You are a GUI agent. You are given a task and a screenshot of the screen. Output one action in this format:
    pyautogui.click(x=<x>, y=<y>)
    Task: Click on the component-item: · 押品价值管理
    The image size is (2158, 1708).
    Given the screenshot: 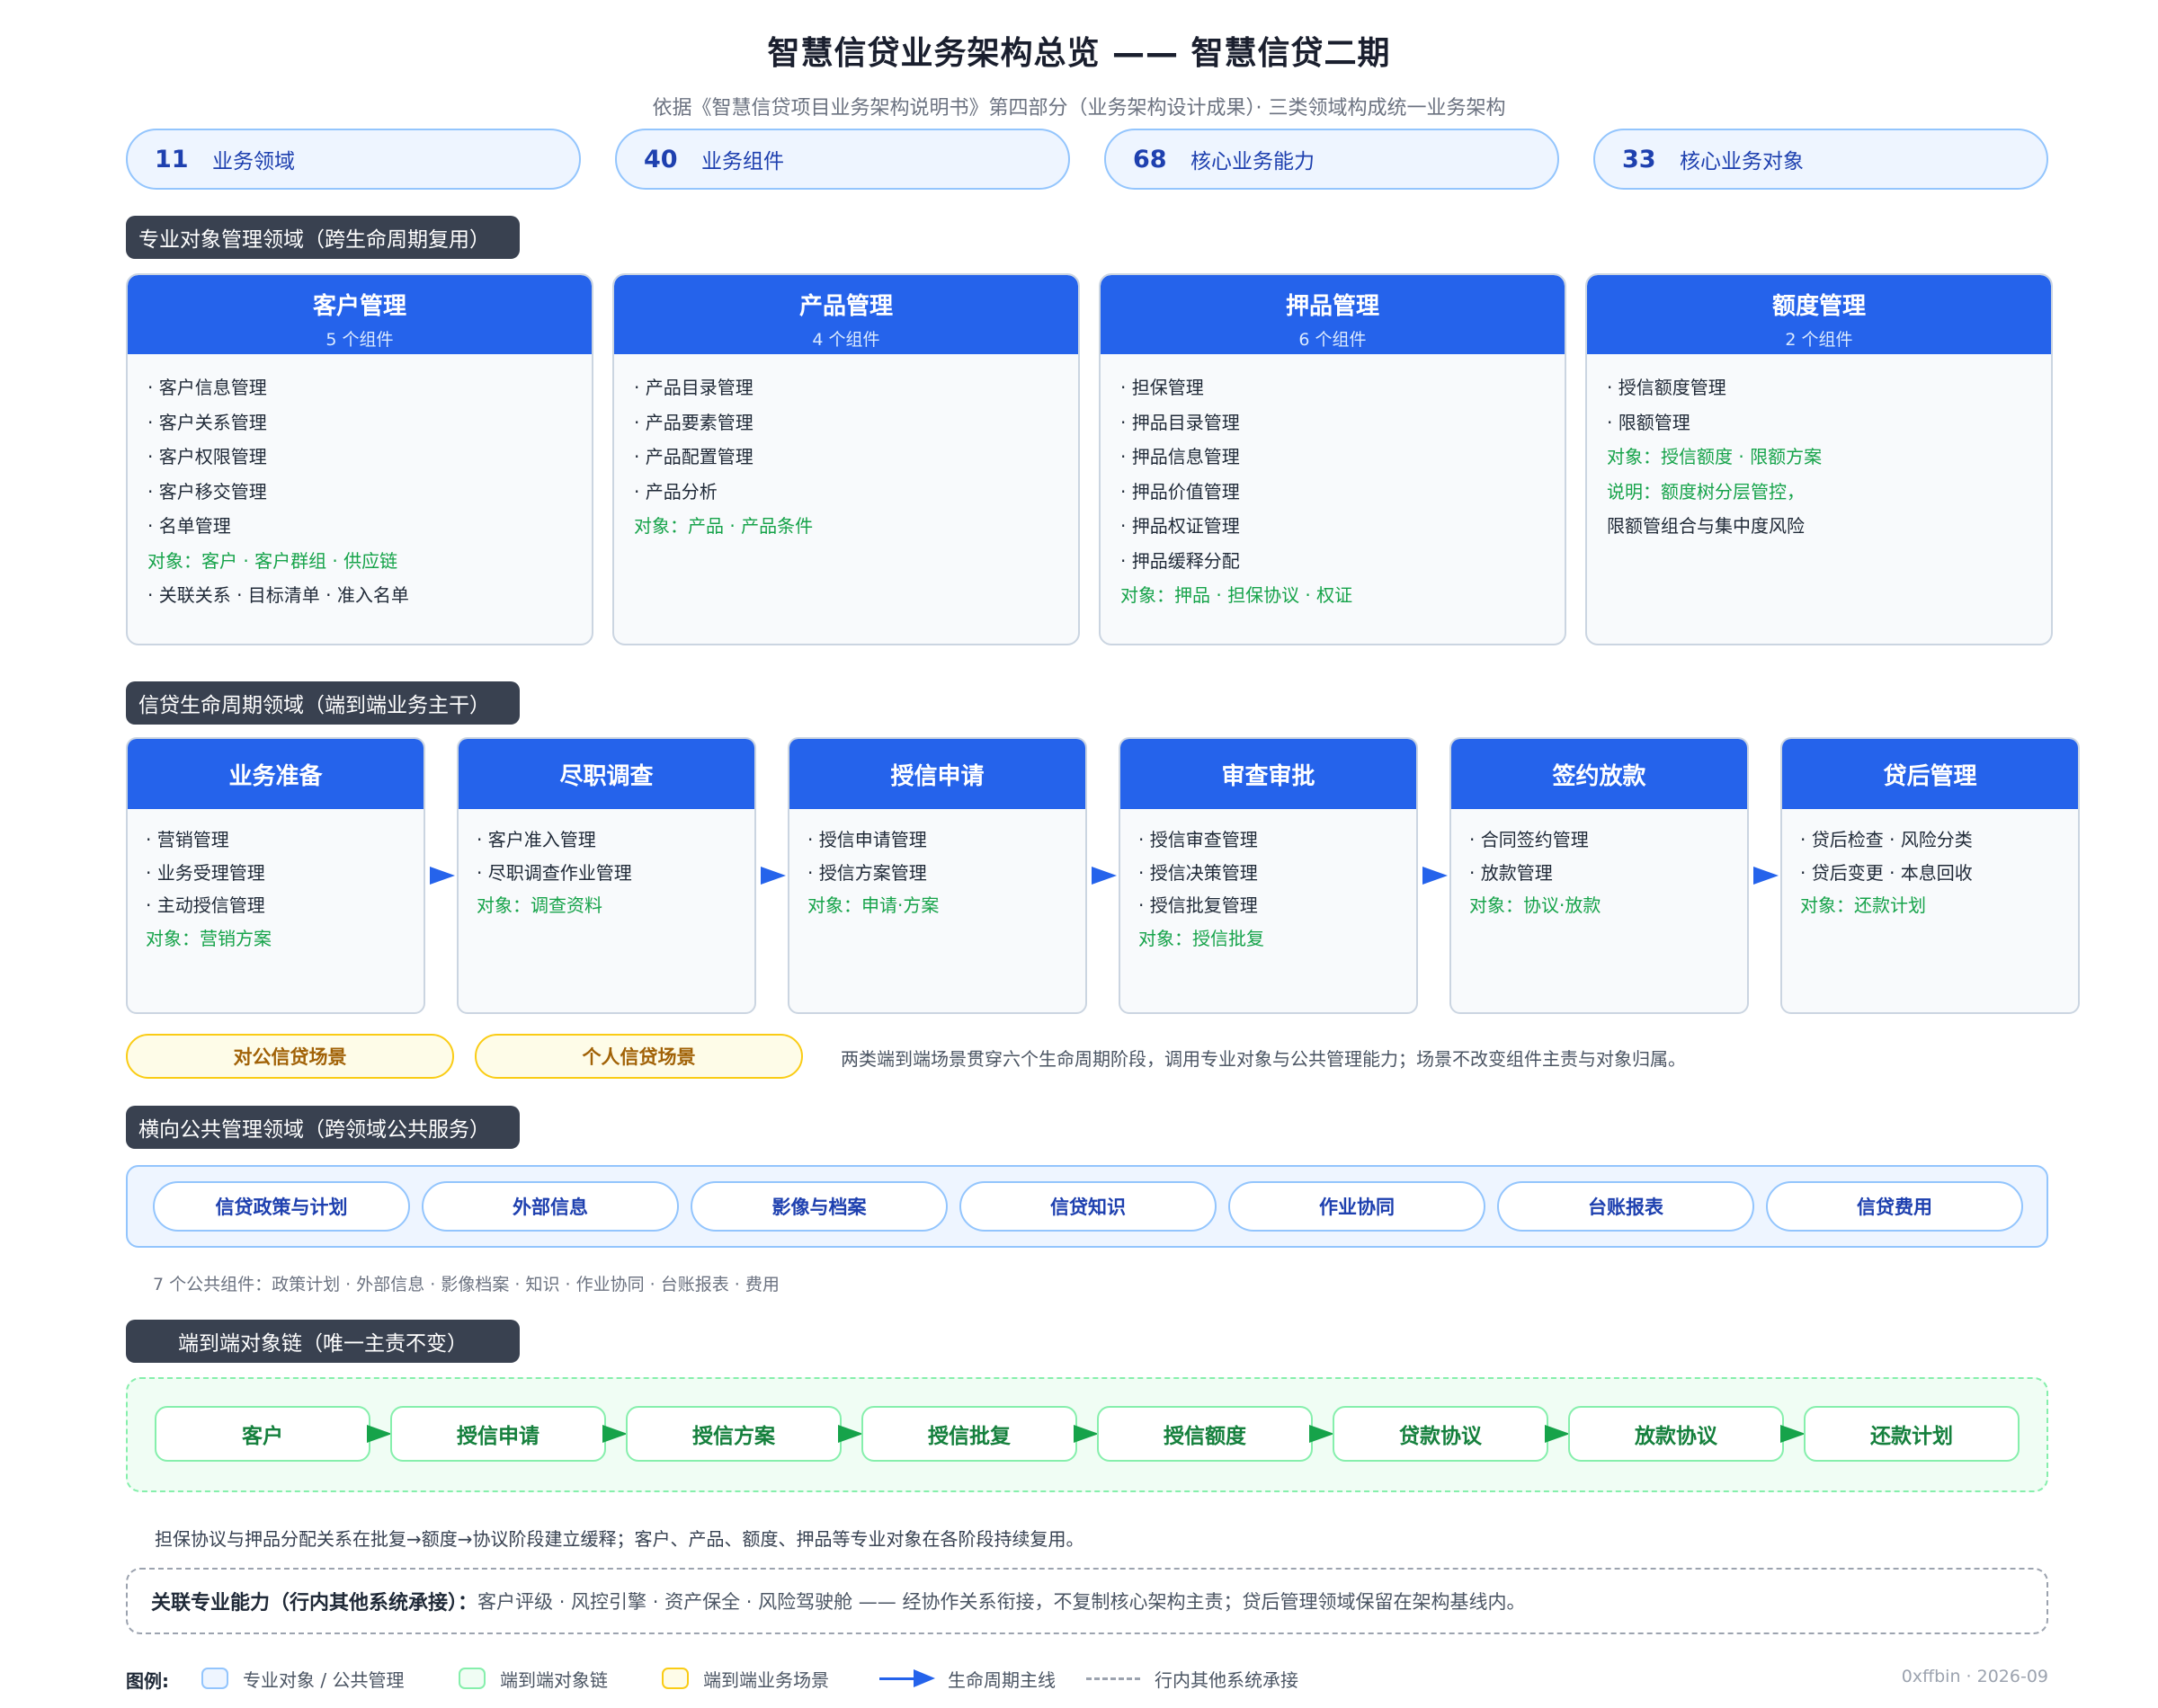 What is the action you would take?
    pyautogui.click(x=1180, y=491)
    